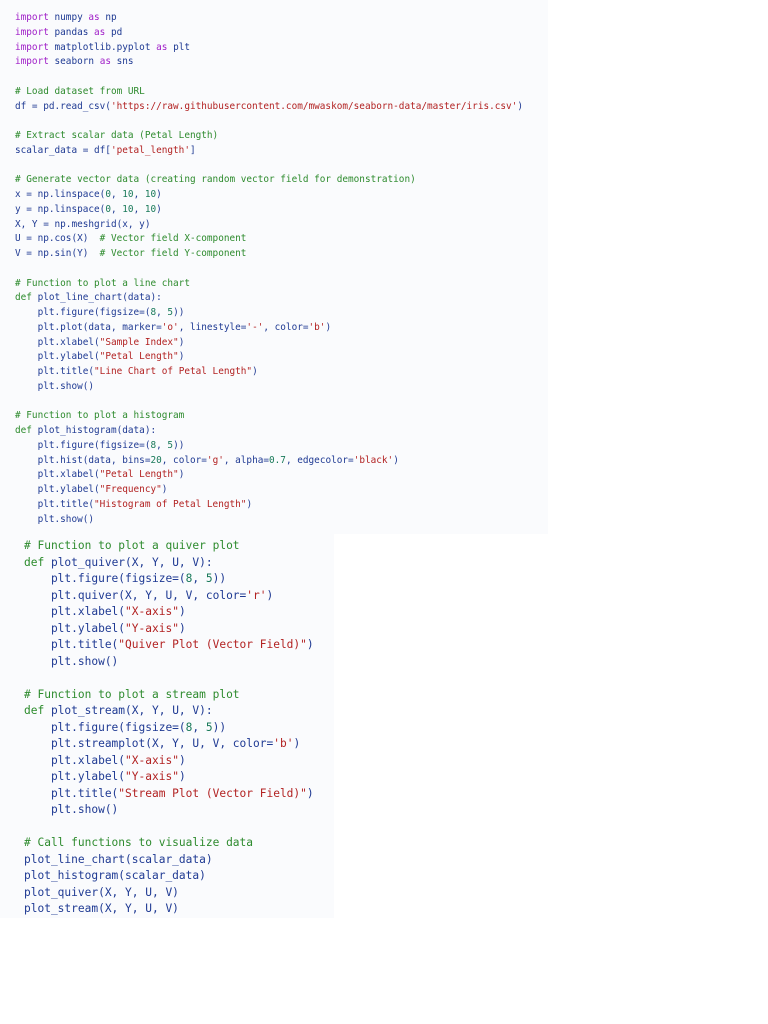 Image resolution: width=768 pixels, height=1024 pixels. Describe the element at coordinates (60, 209) in the screenshot. I see `code-token: y = np.linspace(` at that location.